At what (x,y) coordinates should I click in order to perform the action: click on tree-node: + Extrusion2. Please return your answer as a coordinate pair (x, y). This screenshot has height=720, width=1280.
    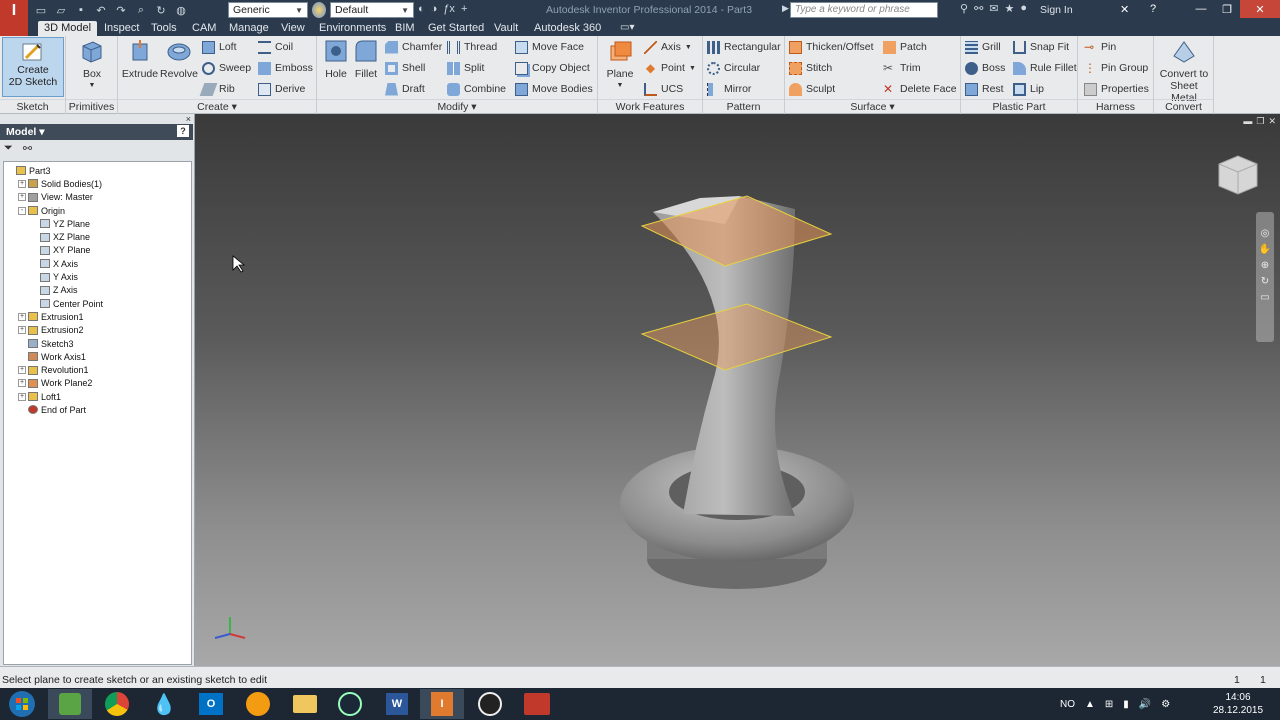
    Looking at the image, I should click on (97, 330).